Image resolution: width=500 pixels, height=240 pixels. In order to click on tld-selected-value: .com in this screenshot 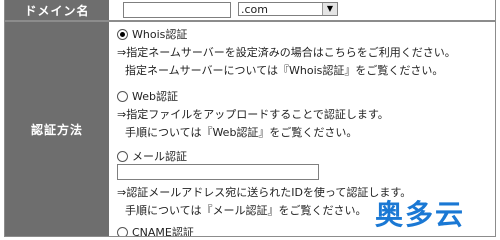, I will do `click(254, 9)`.